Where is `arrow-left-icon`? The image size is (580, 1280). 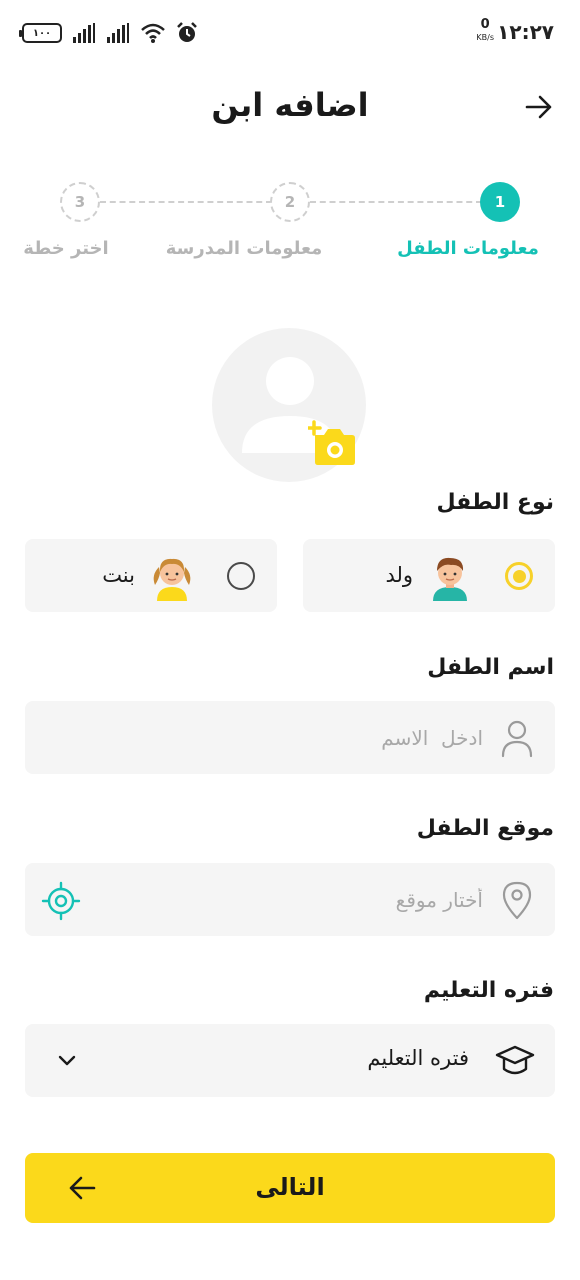 arrow-left-icon is located at coordinates (82, 1188).